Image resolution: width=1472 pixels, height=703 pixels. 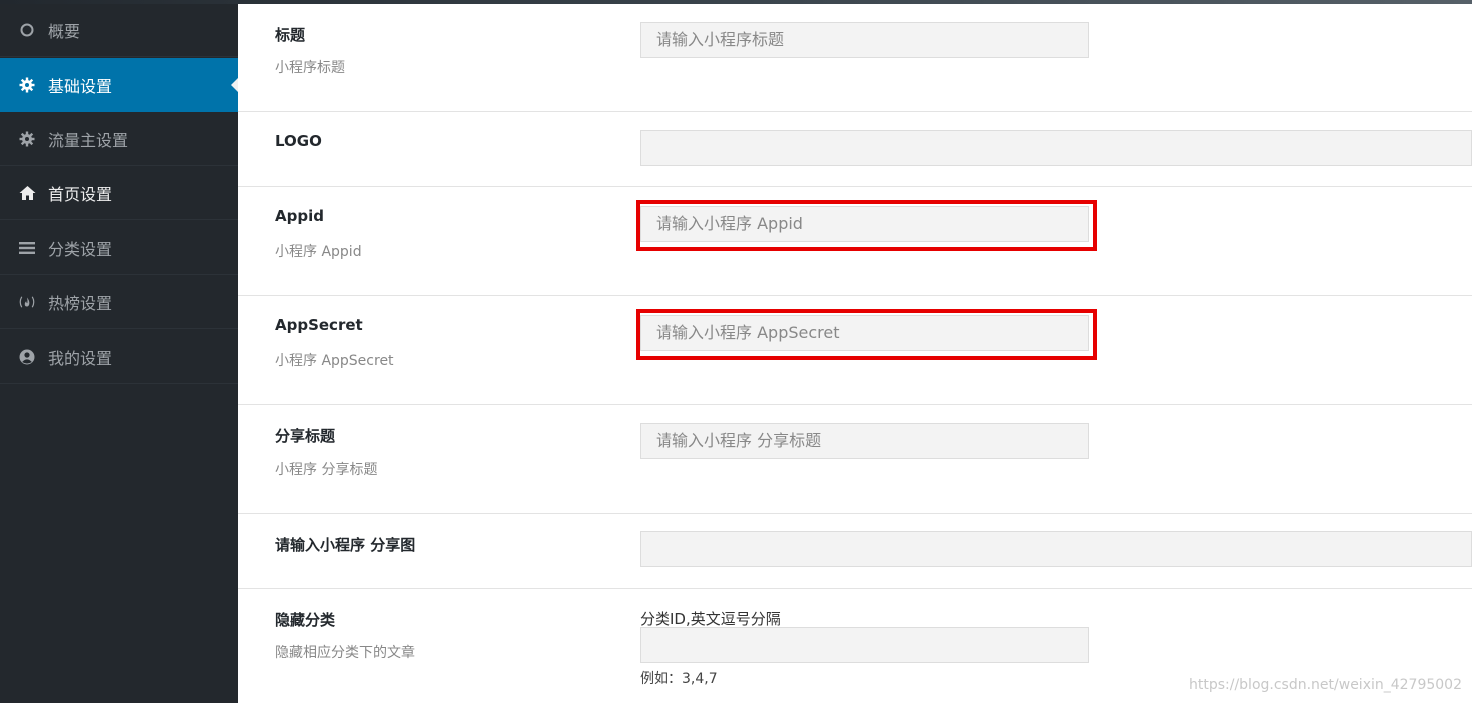 I want to click on field-label: 请输入小程序 分享图, so click(x=345, y=545).